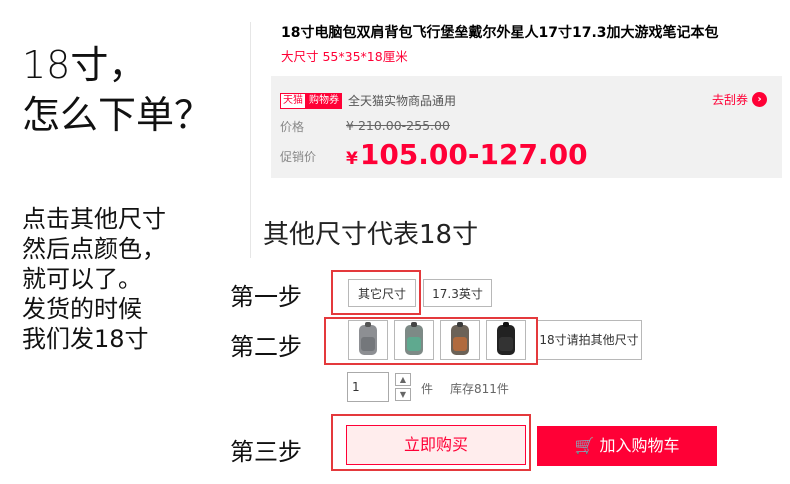  What do you see at coordinates (479, 389) in the screenshot?
I see `stock-count: 库存811件` at bounding box center [479, 389].